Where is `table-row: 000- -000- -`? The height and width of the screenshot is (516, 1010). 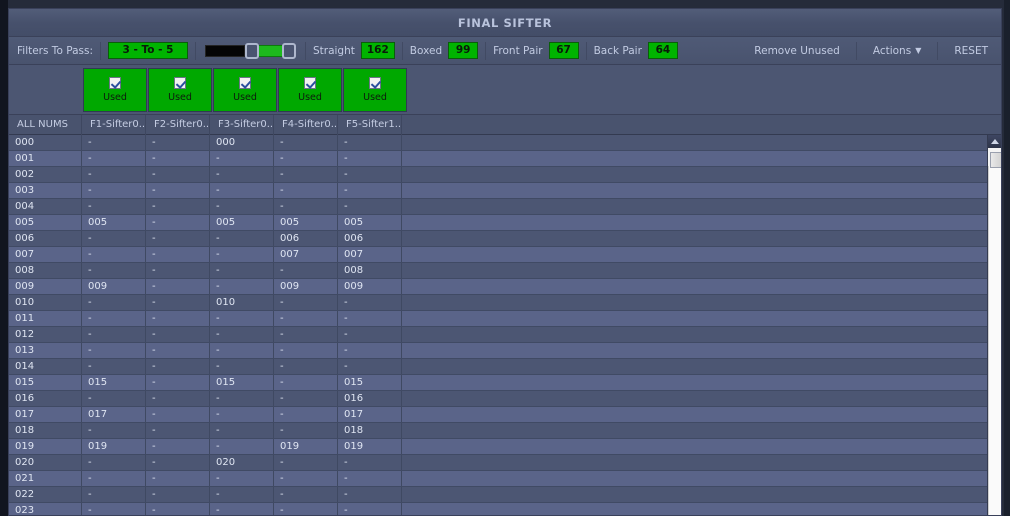
table-row: 000- -000- - is located at coordinates (501, 143).